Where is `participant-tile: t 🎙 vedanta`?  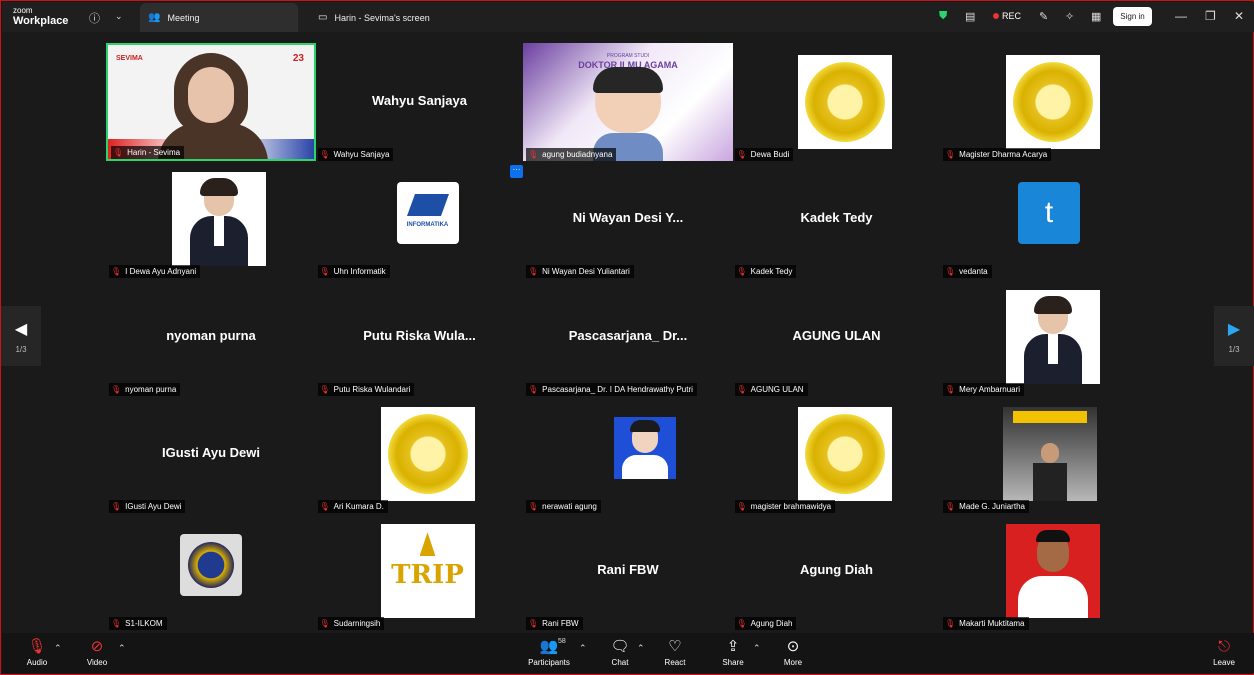 participant-tile: t 🎙 vedanta is located at coordinates (1045, 219).